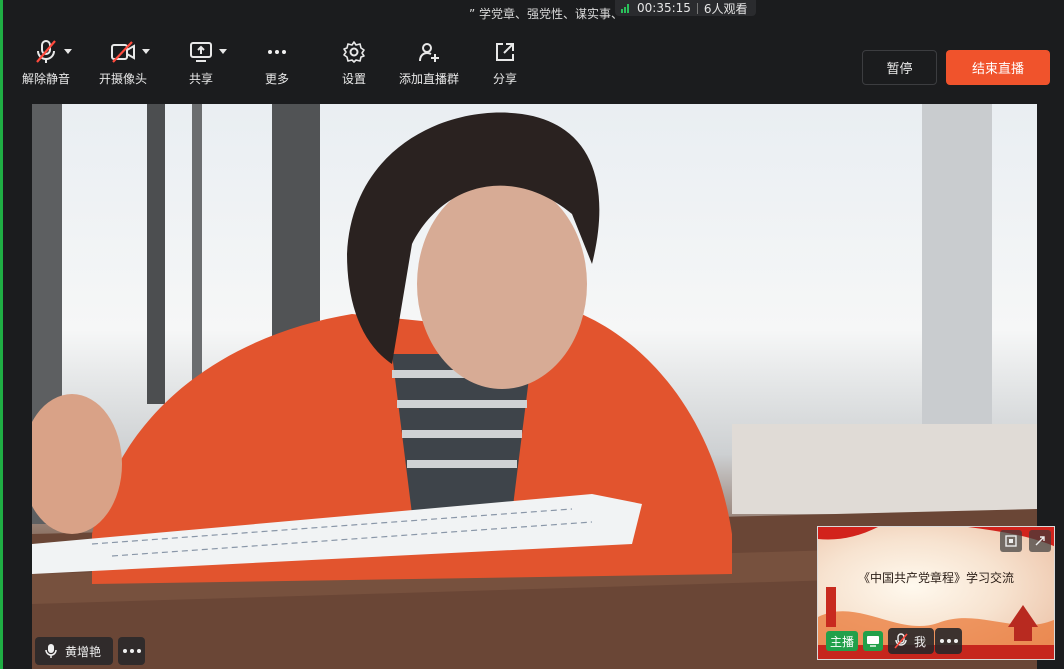  What do you see at coordinates (354, 79) in the screenshot?
I see `settings-label: 设置` at bounding box center [354, 79].